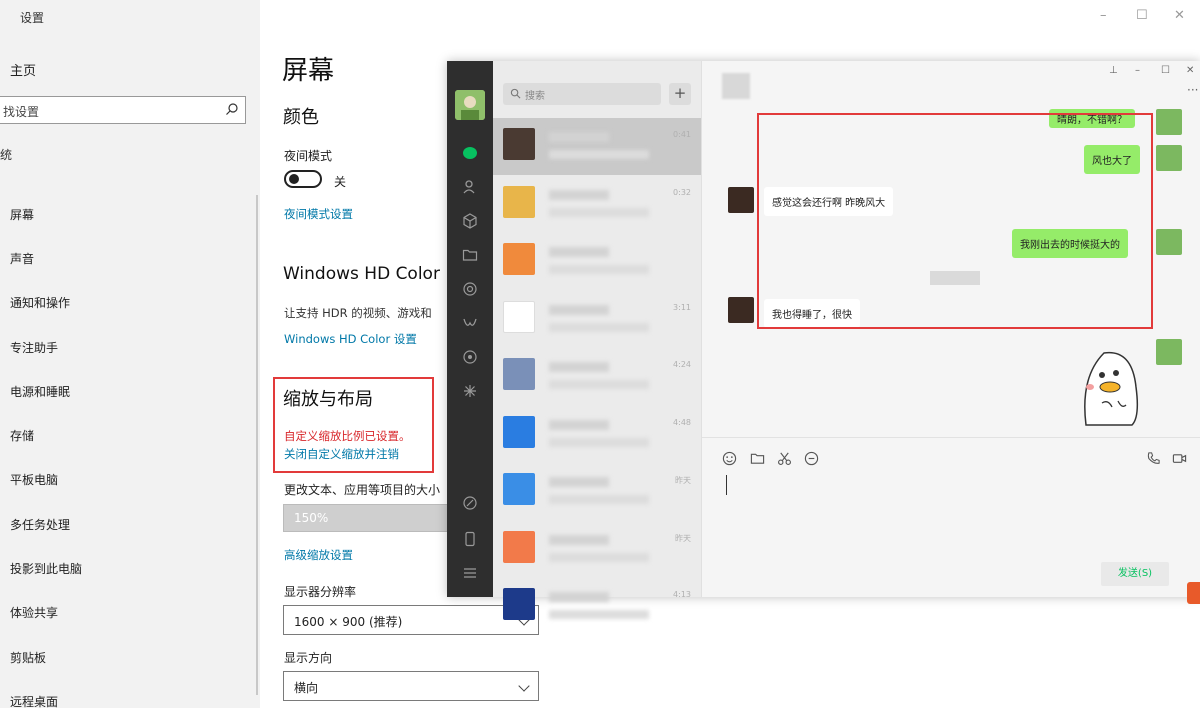  Describe the element at coordinates (123, 110) in the screenshot. I see `settings-search-input: 找设置` at that location.